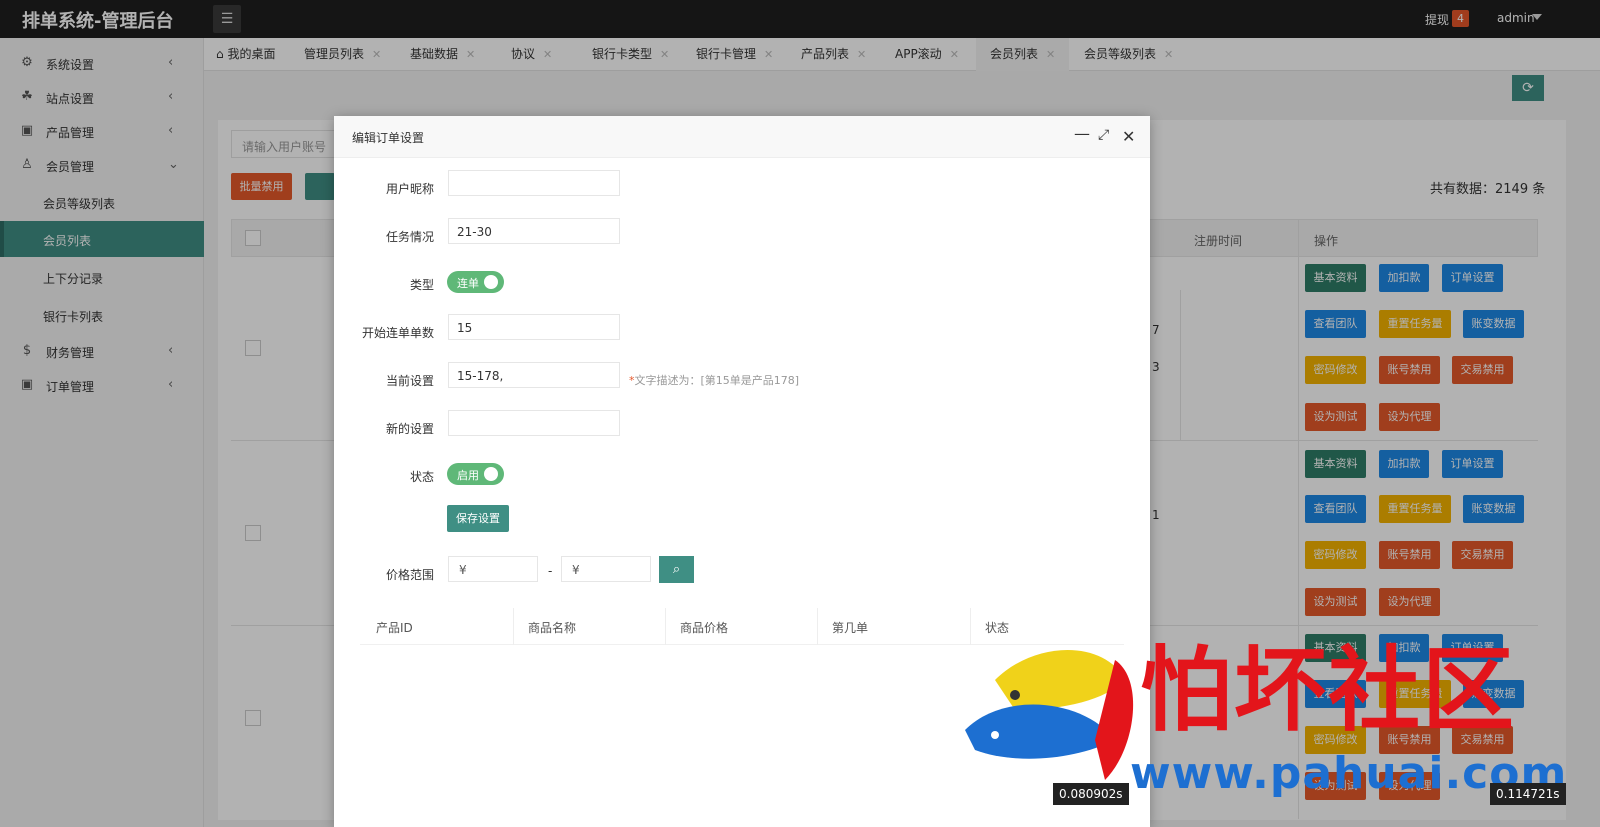 This screenshot has width=1600, height=827. What do you see at coordinates (1049, 715) in the screenshot?
I see `fish-logo-icon` at bounding box center [1049, 715].